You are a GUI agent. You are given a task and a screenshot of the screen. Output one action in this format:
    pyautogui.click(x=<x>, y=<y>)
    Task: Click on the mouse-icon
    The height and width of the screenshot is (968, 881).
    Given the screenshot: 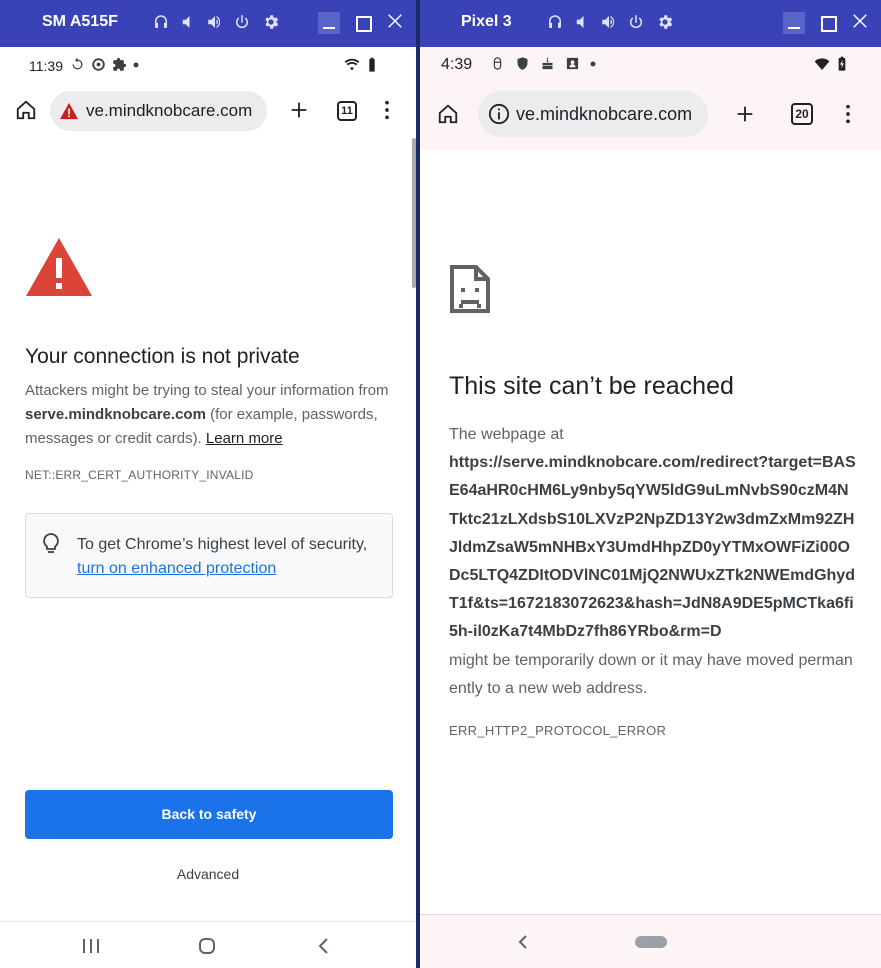 What is the action you would take?
    pyautogui.click(x=497, y=63)
    